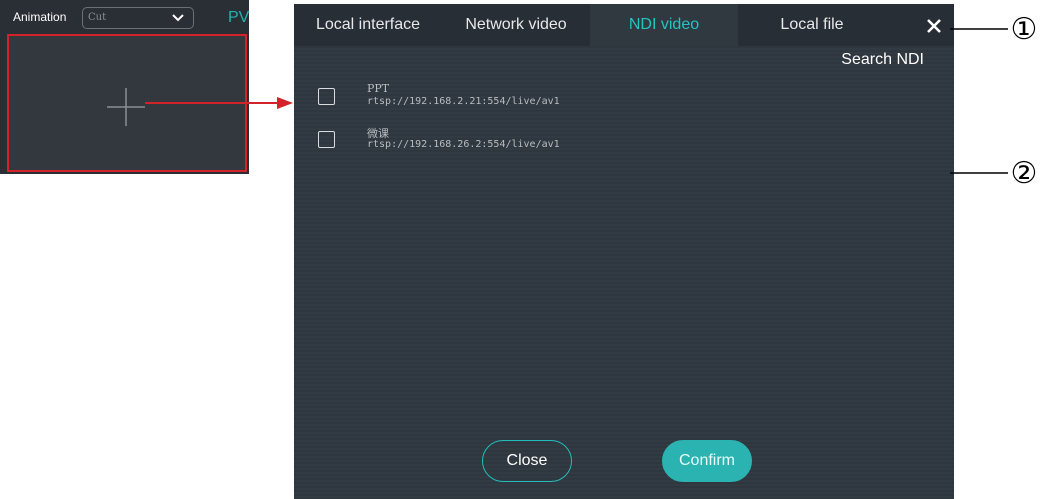 This screenshot has width=1051, height=499. What do you see at coordinates (126, 107) in the screenshot?
I see `plus-icon` at bounding box center [126, 107].